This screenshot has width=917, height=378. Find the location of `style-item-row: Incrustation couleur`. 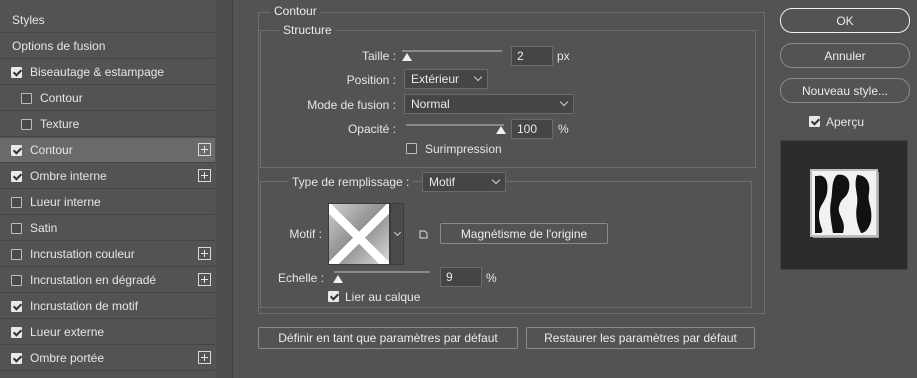

style-item-row: Incrustation couleur is located at coordinates (107, 254).